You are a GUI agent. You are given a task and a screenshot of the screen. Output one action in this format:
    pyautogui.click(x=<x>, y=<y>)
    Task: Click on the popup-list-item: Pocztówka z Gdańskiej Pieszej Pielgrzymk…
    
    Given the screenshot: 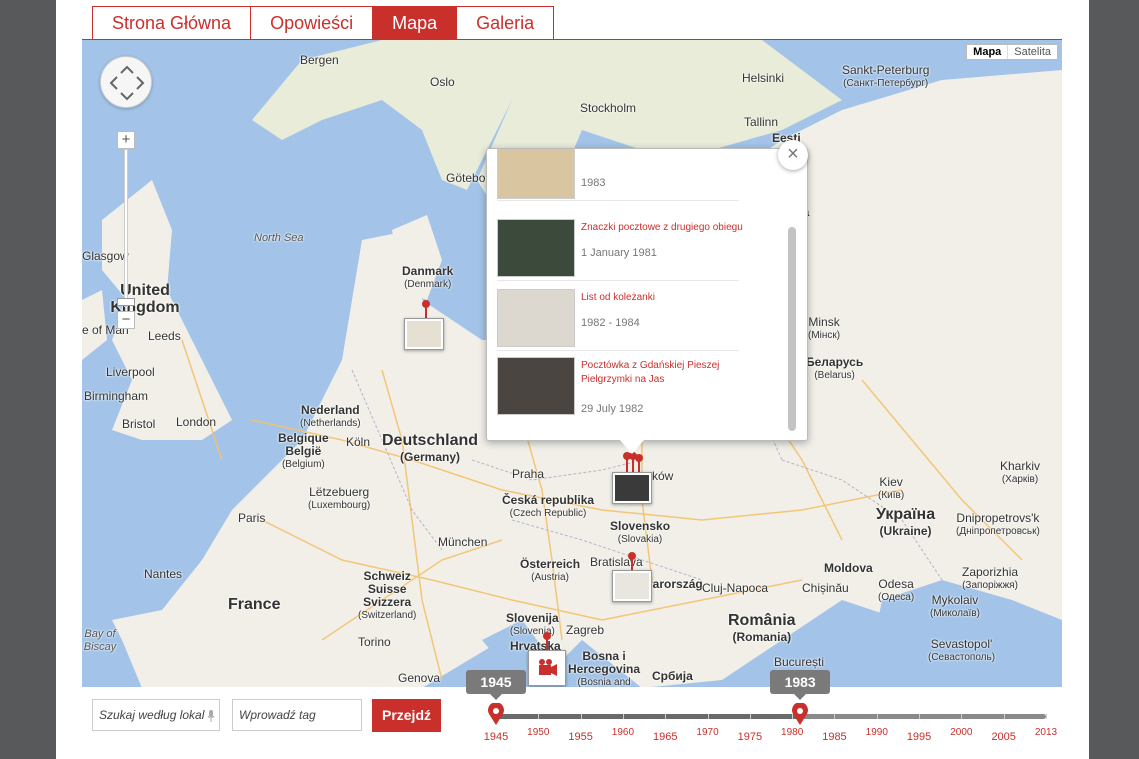 What is the action you would take?
    pyautogui.click(x=618, y=388)
    